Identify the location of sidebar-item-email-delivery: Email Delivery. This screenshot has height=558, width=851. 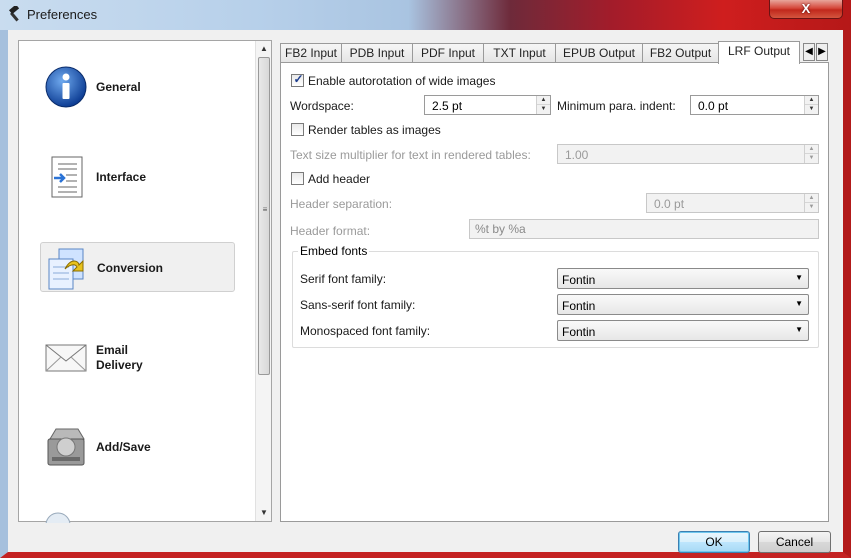
(137, 356).